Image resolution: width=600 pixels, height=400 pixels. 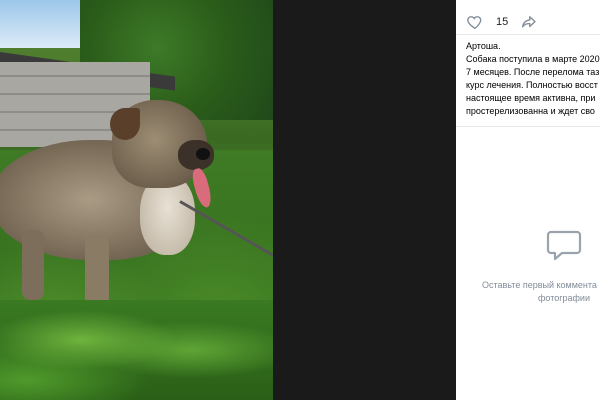 What do you see at coordinates (203, 154) in the screenshot?
I see `dog-nose` at bounding box center [203, 154].